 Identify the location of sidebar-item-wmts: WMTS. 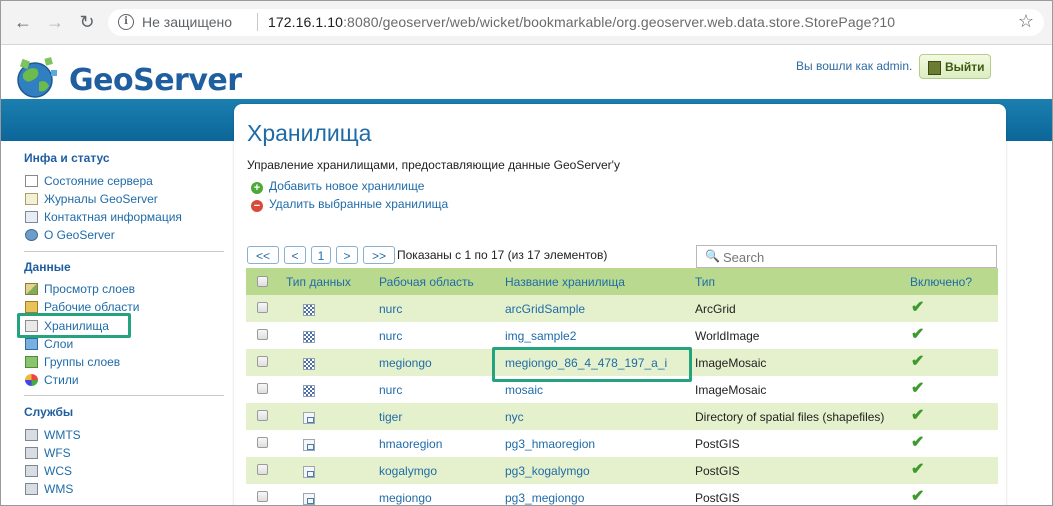
(53, 435).